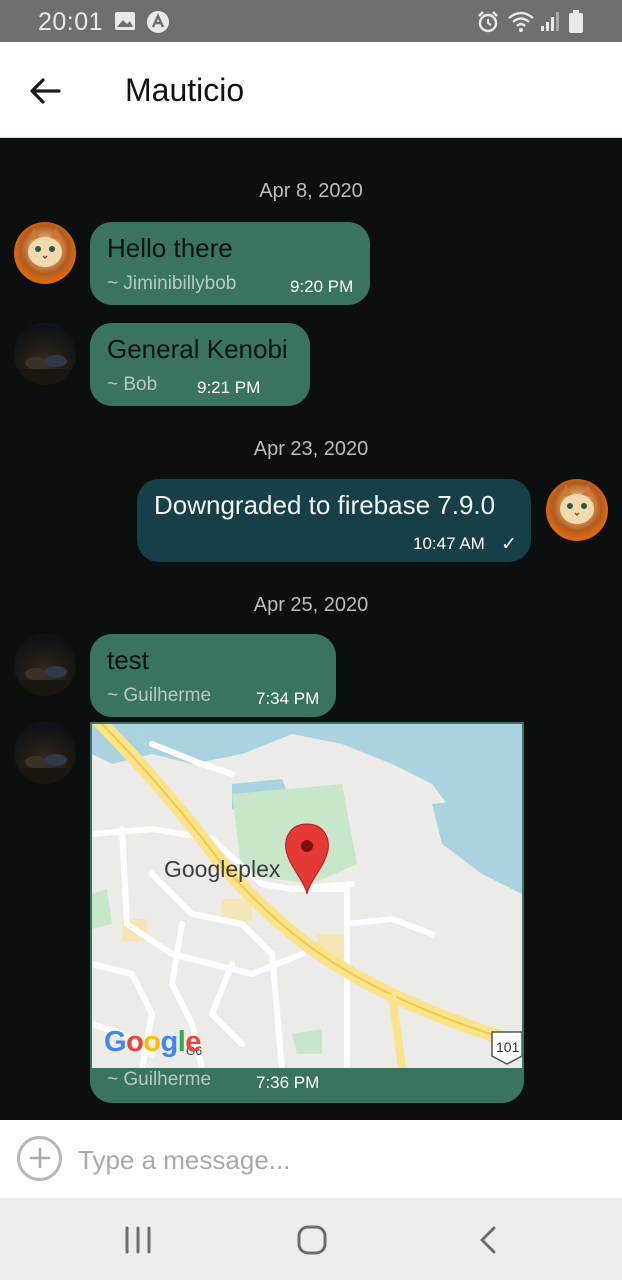  I want to click on image-icon, so click(125, 21).